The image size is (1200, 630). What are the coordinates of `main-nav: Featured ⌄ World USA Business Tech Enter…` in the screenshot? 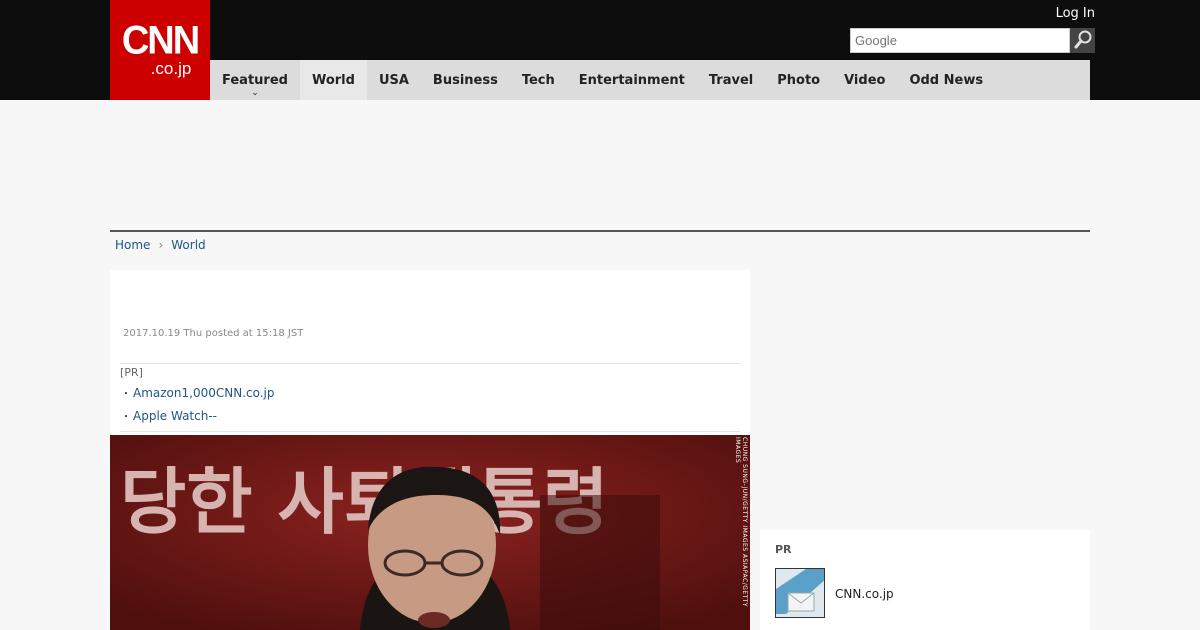 It's located at (650, 80).